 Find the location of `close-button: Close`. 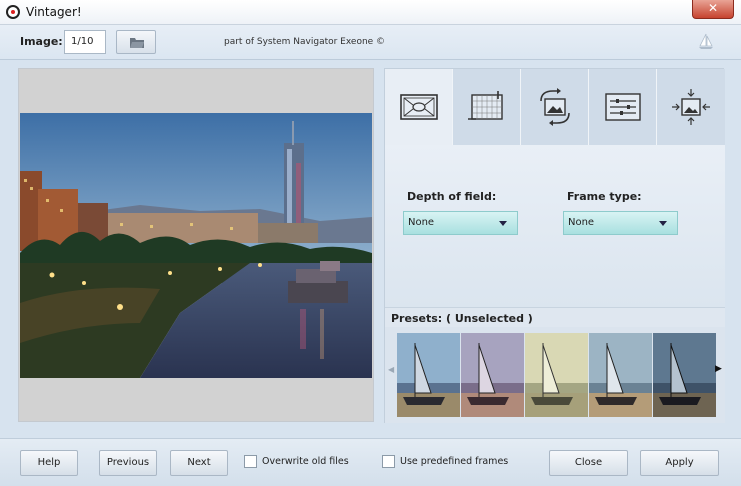

close-button: Close is located at coordinates (588, 463).